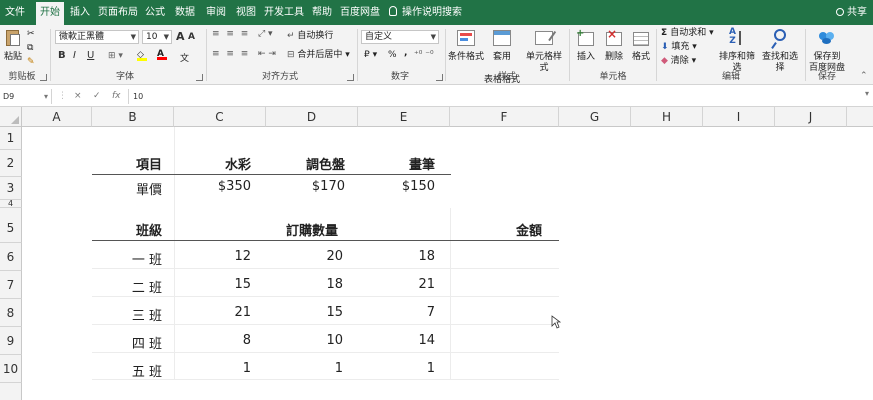 The image size is (873, 400). Describe the element at coordinates (400, 37) in the screenshot. I see `number-format-select: 自定义 ▼` at that location.